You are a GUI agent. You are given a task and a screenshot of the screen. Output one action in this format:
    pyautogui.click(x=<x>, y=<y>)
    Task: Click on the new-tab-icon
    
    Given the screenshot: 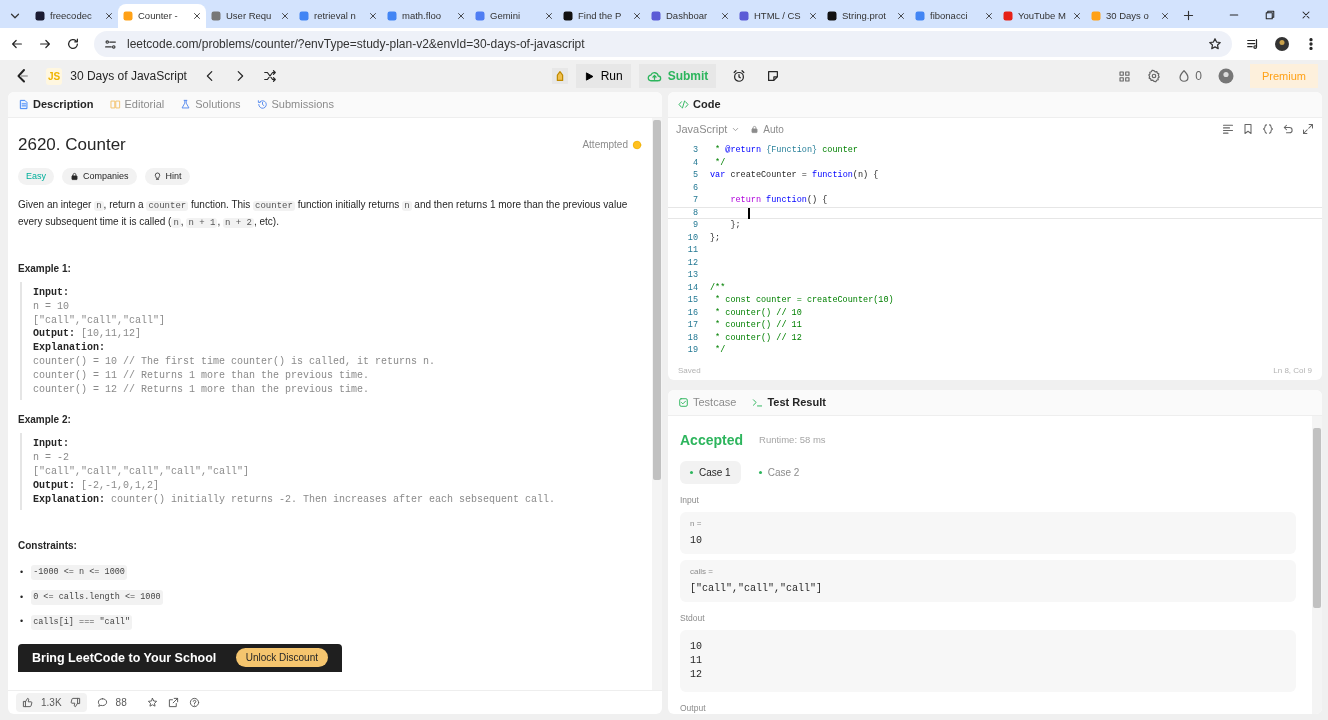 What is the action you would take?
    pyautogui.click(x=1188, y=15)
    